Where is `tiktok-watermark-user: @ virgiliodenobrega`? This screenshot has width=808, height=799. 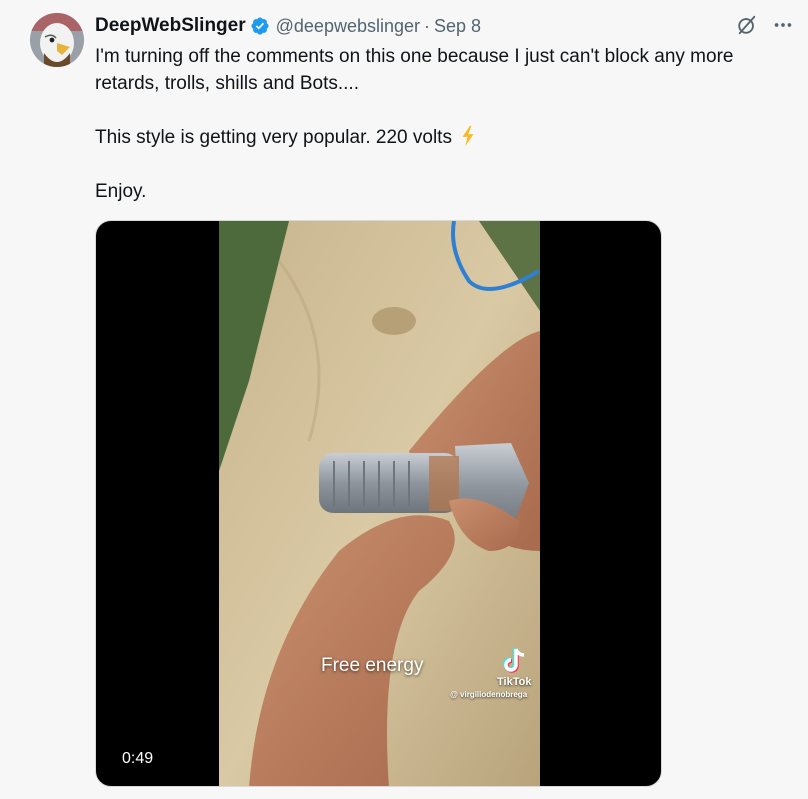 tiktok-watermark-user: @ virgiliodenobrega is located at coordinates (489, 694).